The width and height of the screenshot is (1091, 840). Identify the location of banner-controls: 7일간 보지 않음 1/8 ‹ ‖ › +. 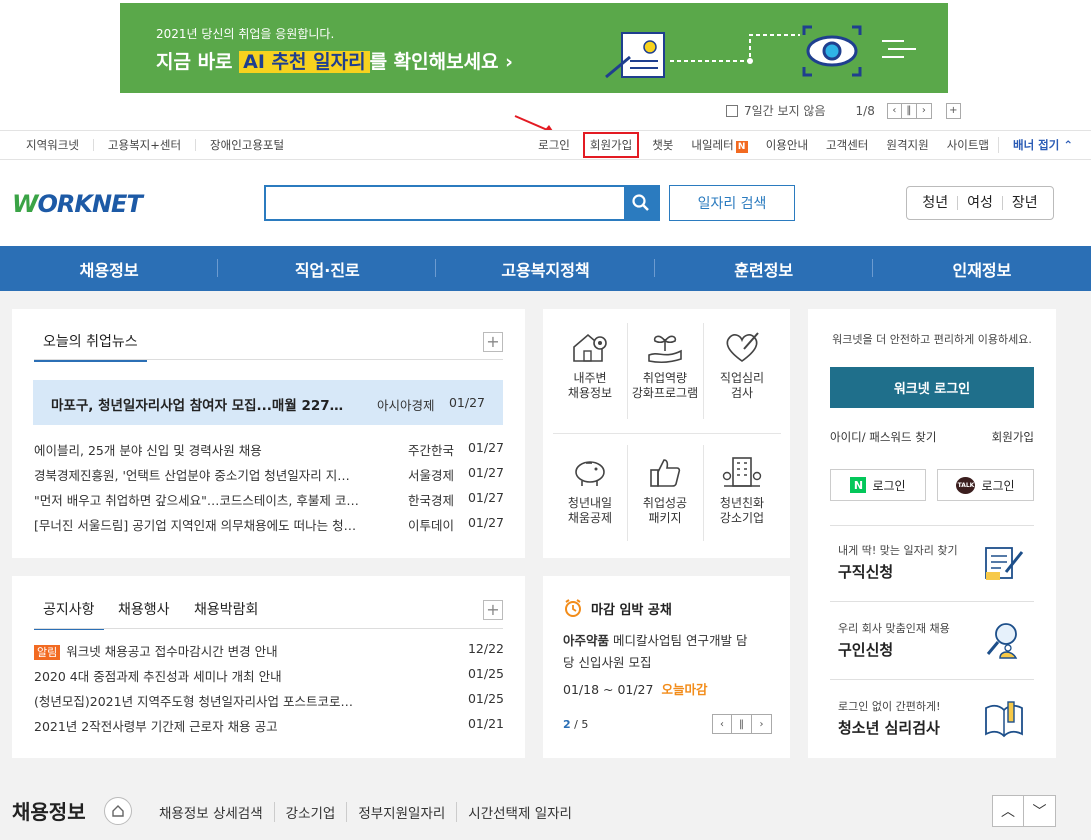
(843, 110).